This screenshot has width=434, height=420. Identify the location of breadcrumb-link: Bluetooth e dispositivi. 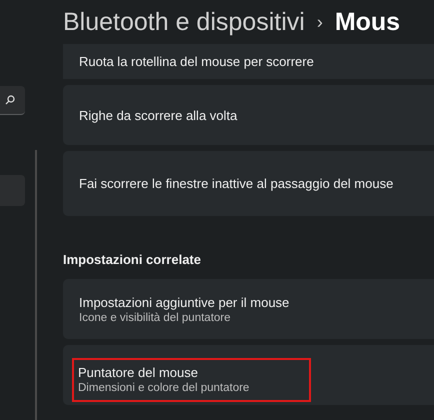
(184, 22).